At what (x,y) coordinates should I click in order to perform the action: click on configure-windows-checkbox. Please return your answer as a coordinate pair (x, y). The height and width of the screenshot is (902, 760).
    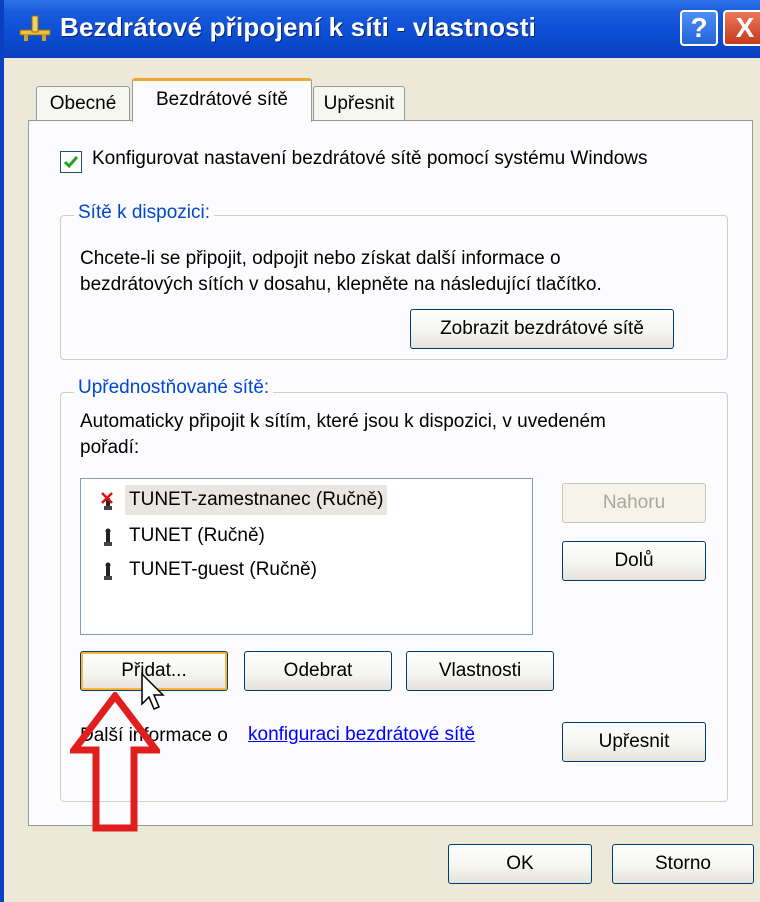
    Looking at the image, I should click on (71, 162).